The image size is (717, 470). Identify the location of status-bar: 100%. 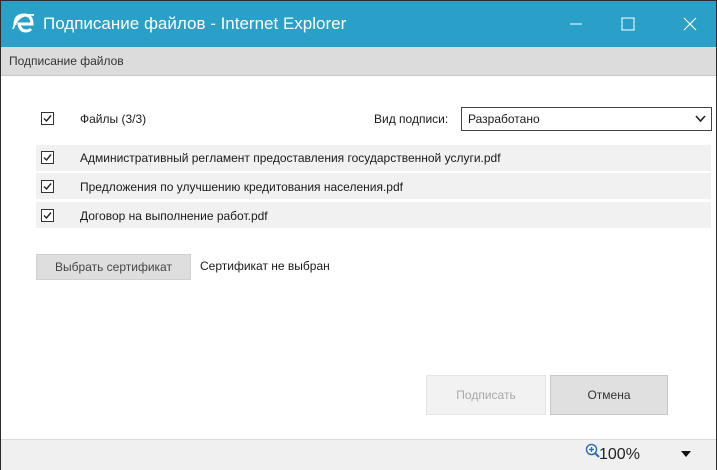
(358, 454).